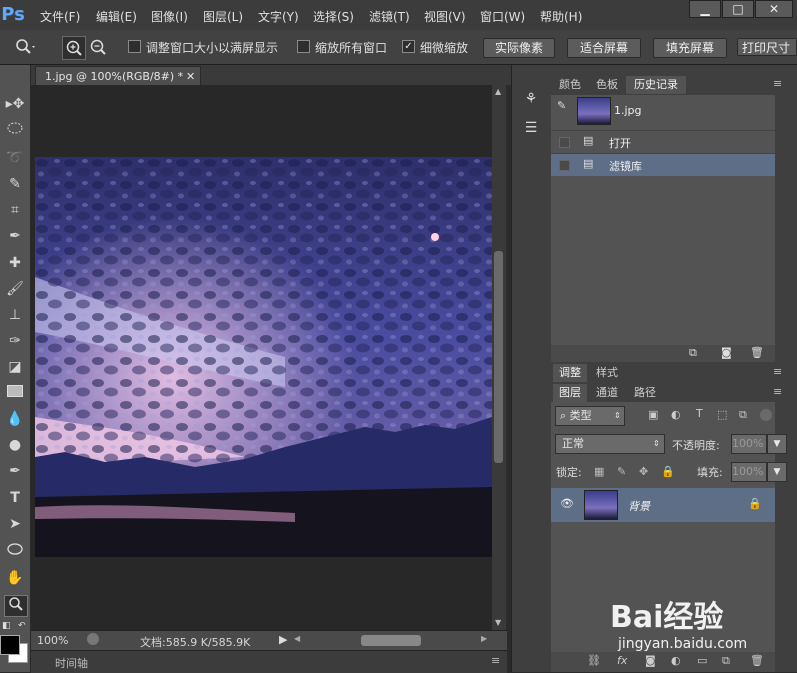 The width and height of the screenshot is (797, 673). What do you see at coordinates (15, 551) in the screenshot?
I see `shape-tool-icon` at bounding box center [15, 551].